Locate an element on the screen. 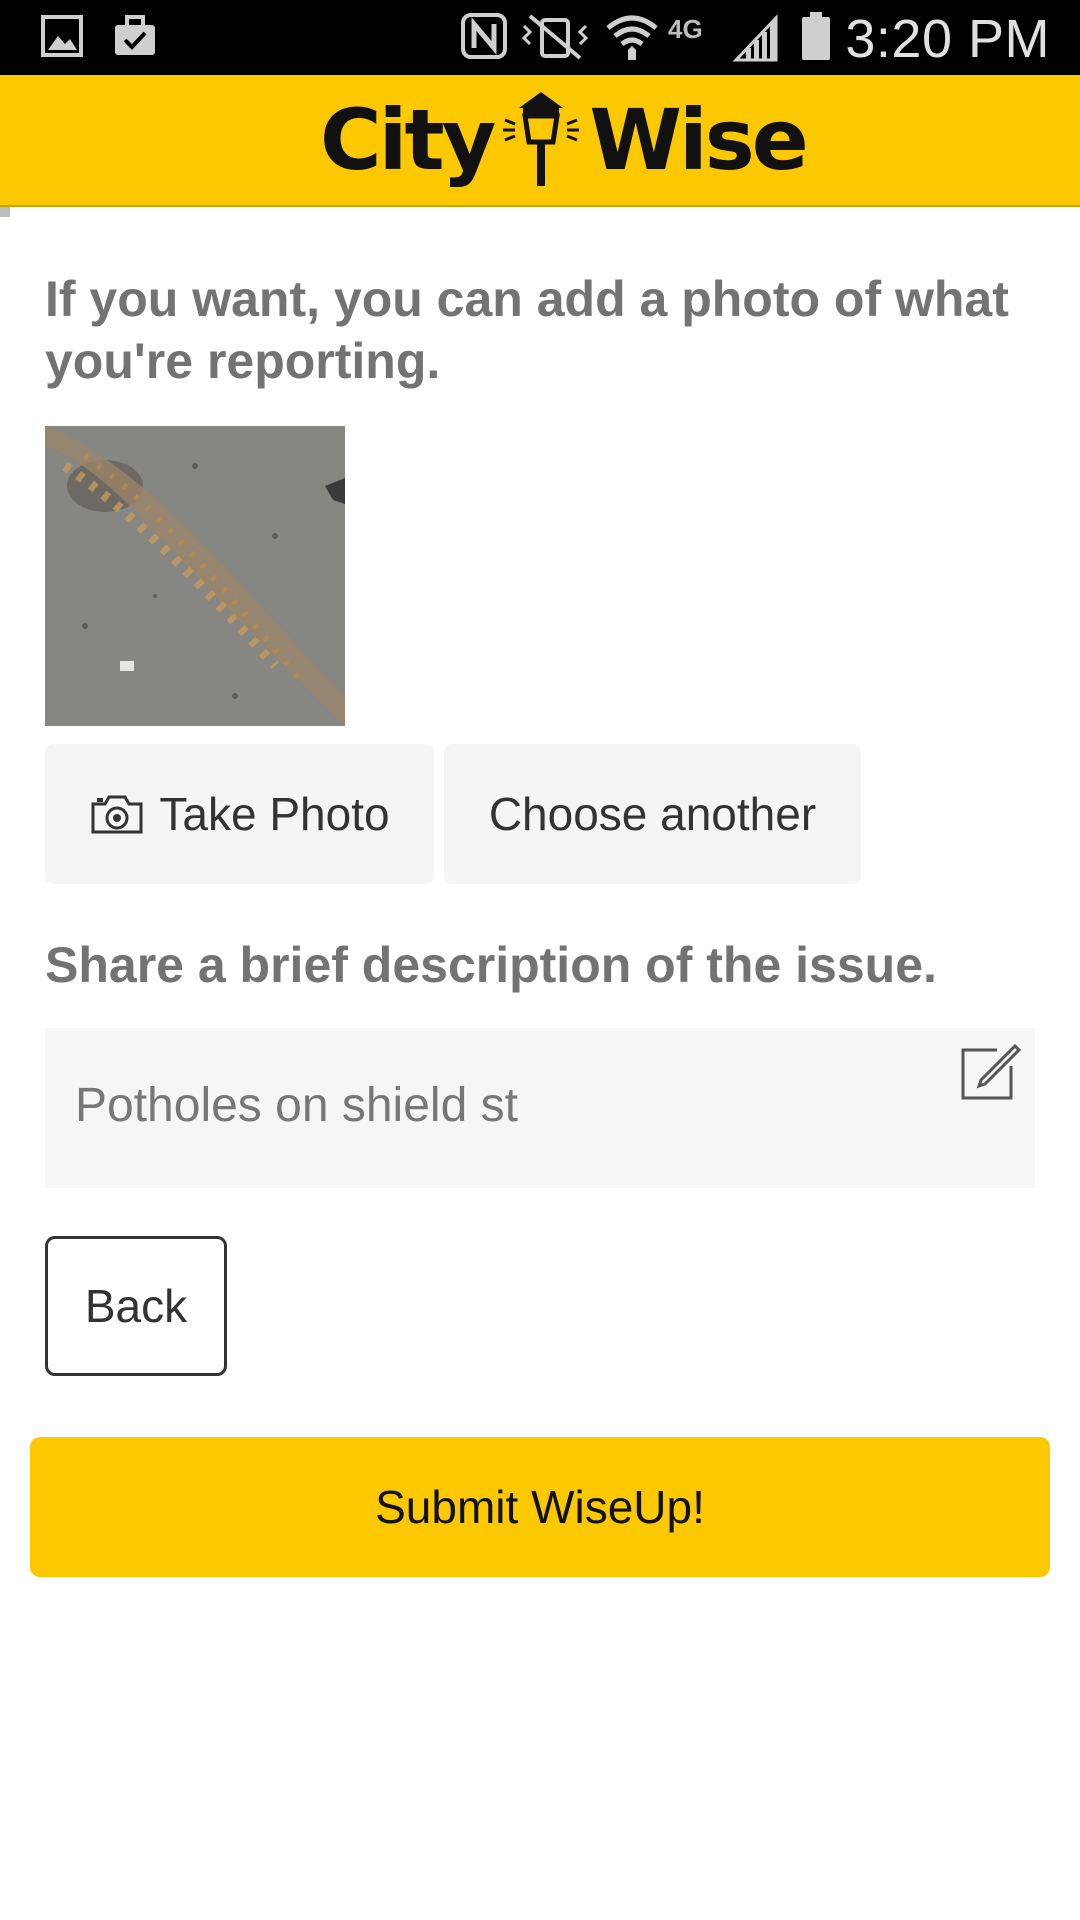  gallery-icon is located at coordinates (62, 36).